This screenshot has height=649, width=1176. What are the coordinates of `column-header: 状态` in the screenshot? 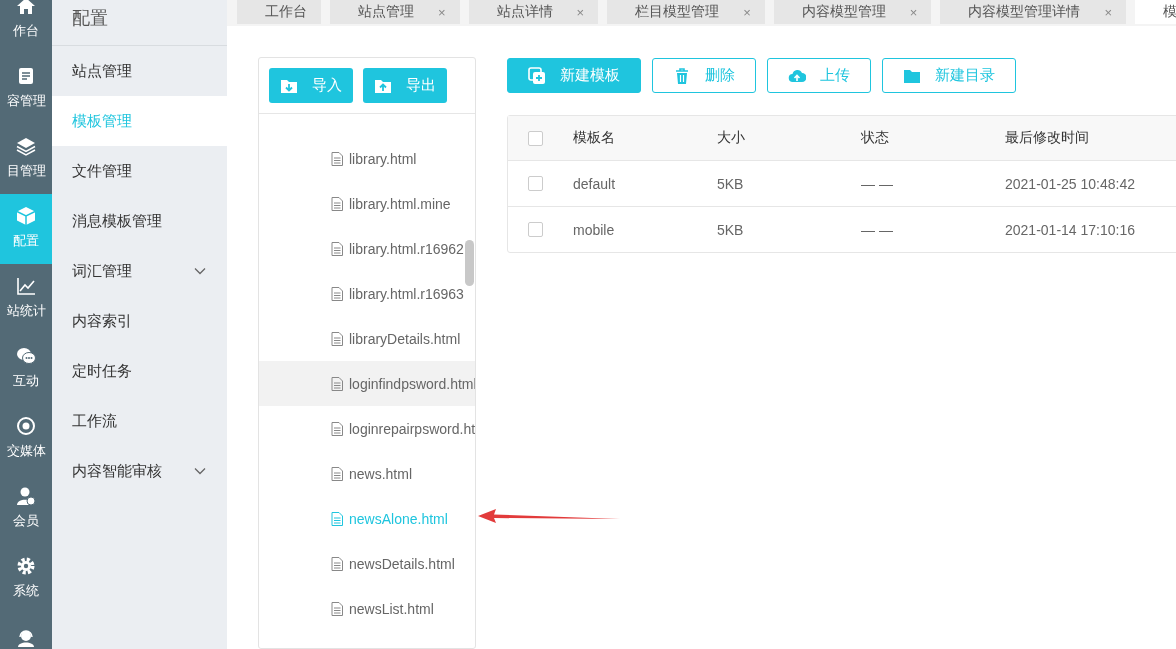 It's located at (875, 138).